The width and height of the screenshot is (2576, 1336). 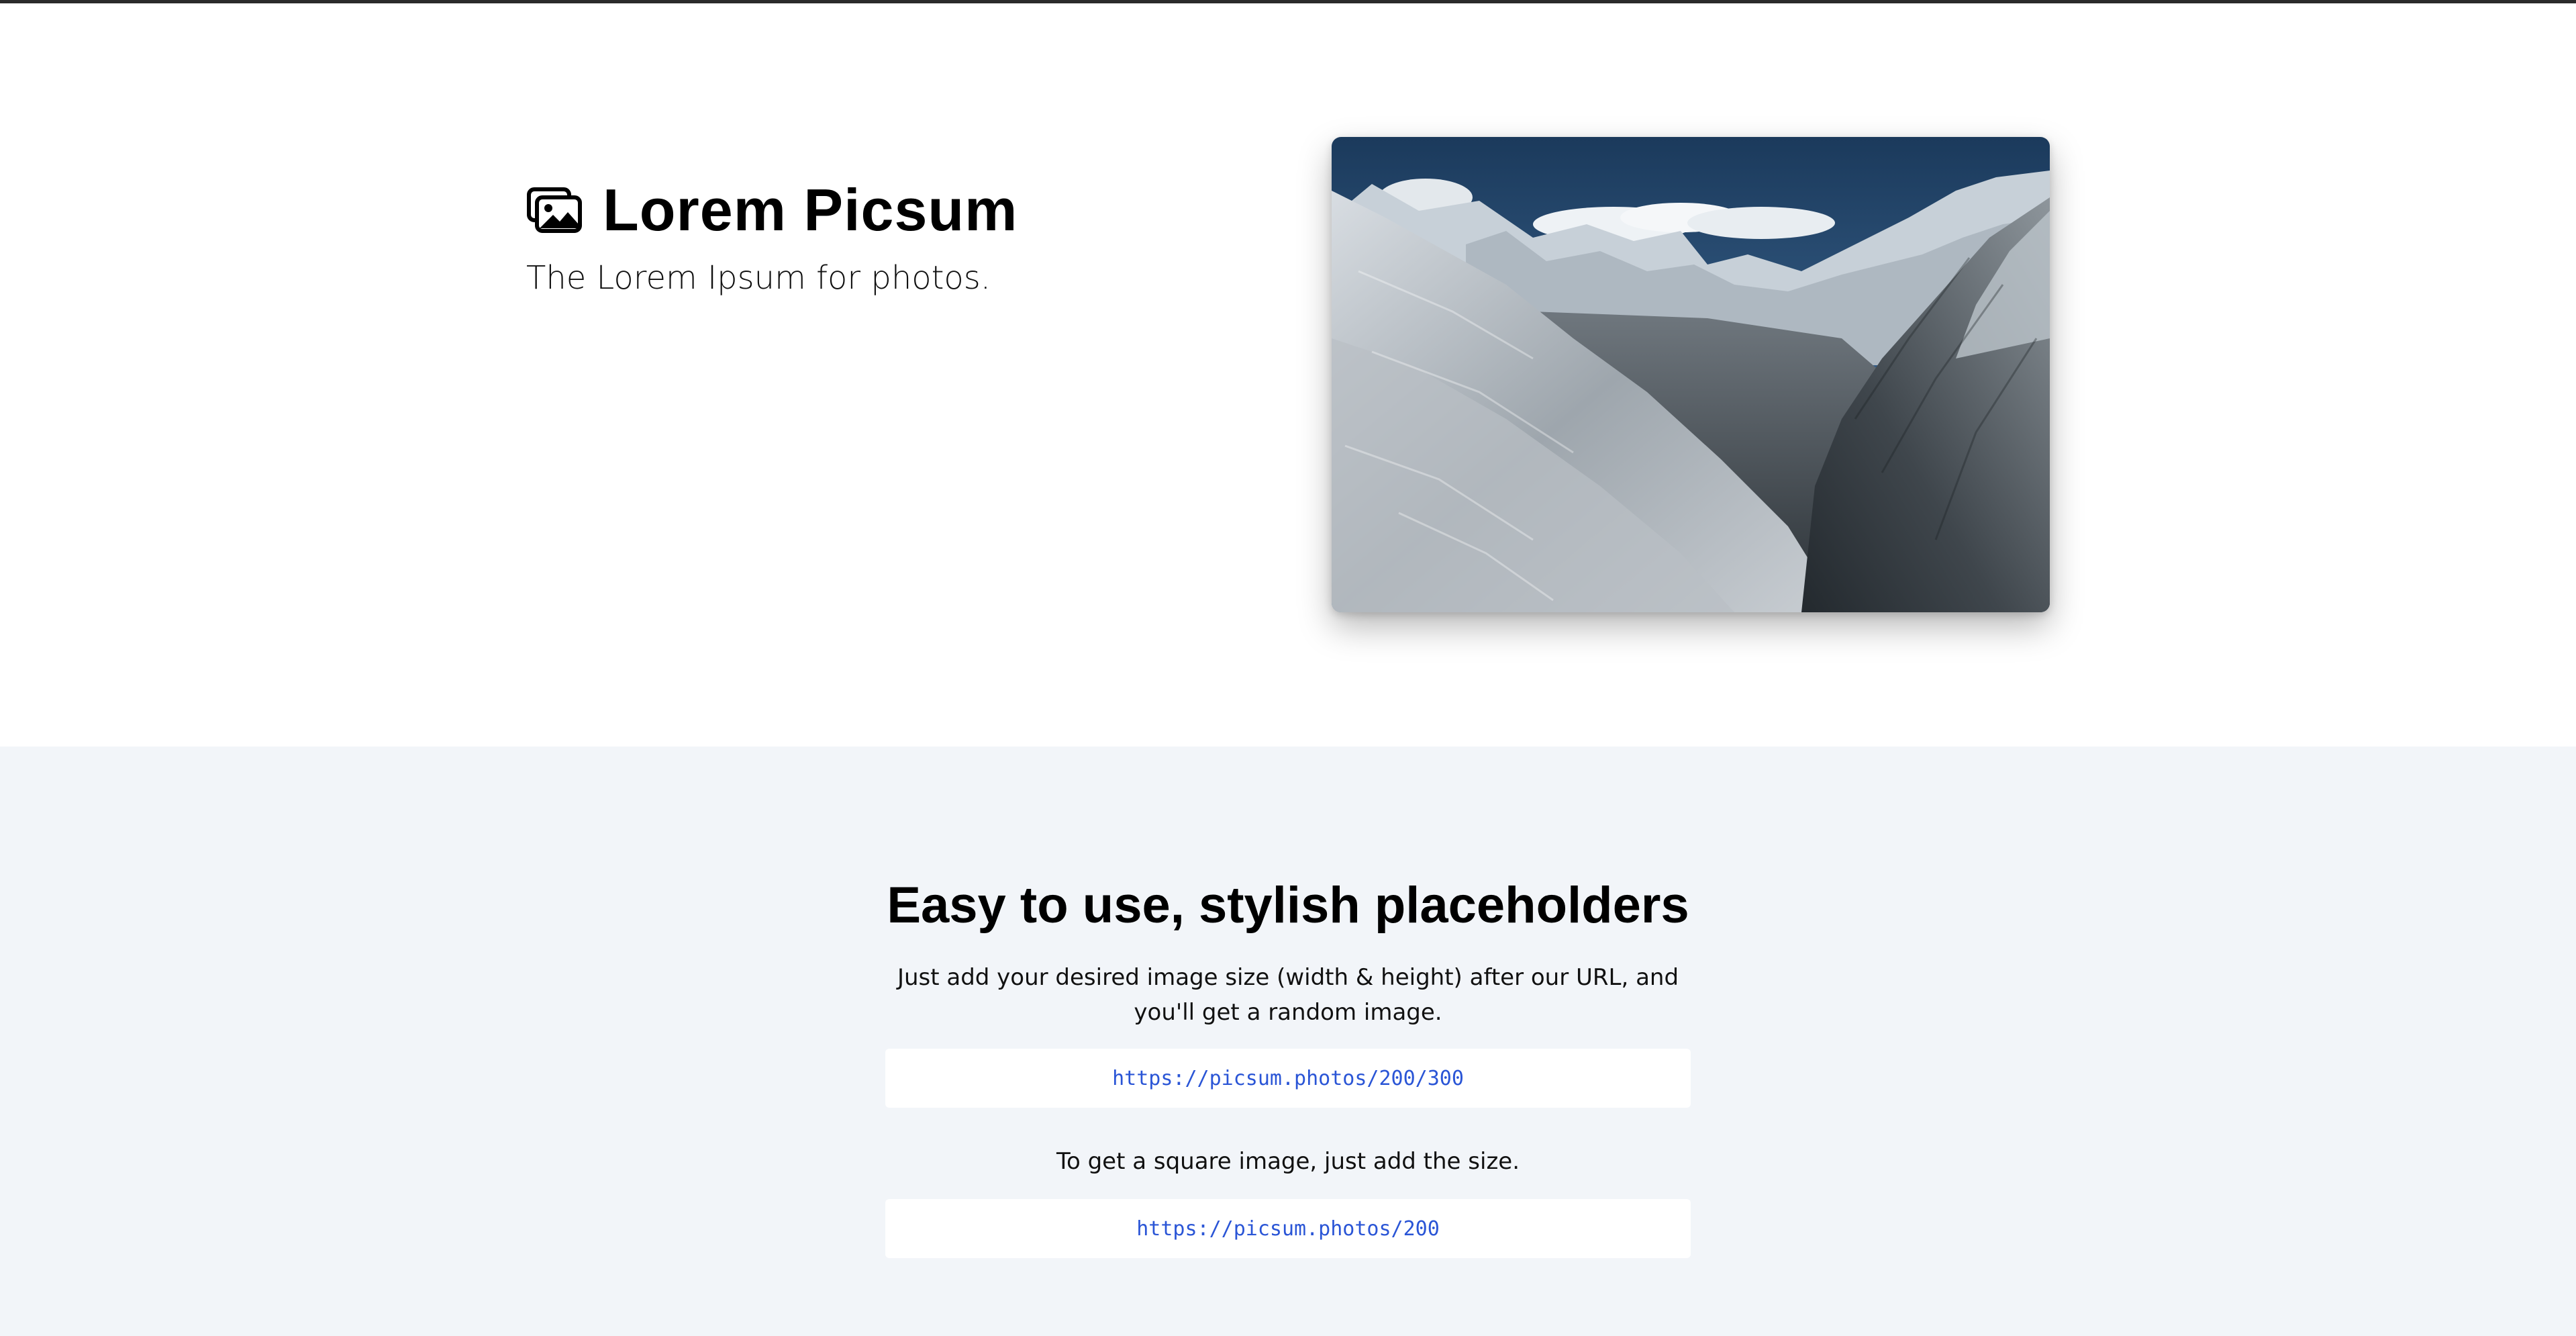 What do you see at coordinates (810, 210) in the screenshot?
I see `site-title: Lorem Picsum` at bounding box center [810, 210].